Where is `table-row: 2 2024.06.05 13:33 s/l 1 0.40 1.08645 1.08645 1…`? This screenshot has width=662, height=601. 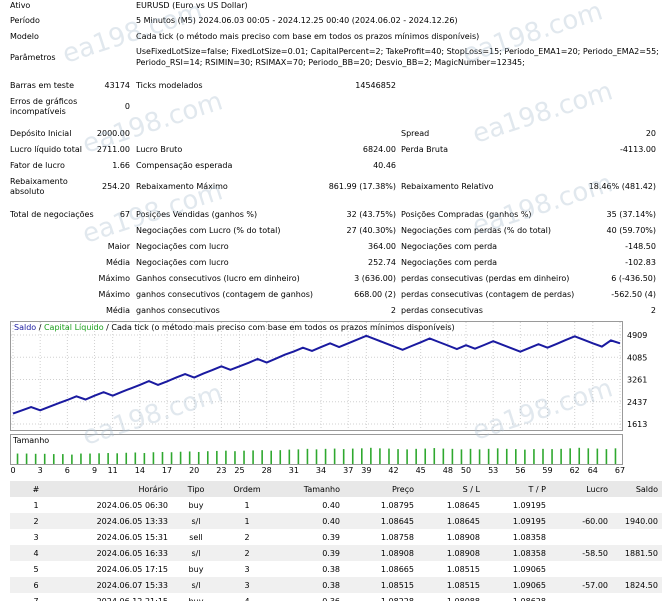
table-row: 2 2024.06.05 13:33 s/l 1 0.40 1.08645 1.08645 1… is located at coordinates (336, 521).